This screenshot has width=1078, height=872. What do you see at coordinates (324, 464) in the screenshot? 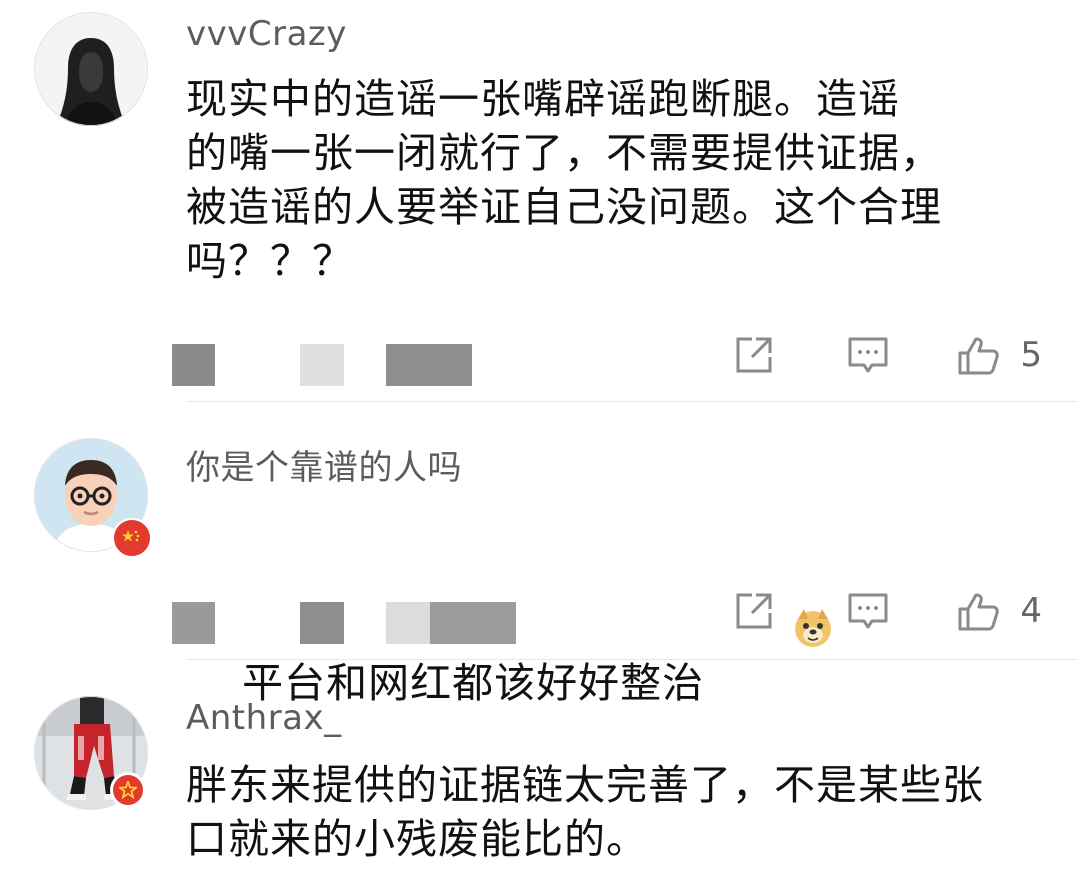
I see `username: 你是个靠谱的人吗` at bounding box center [324, 464].